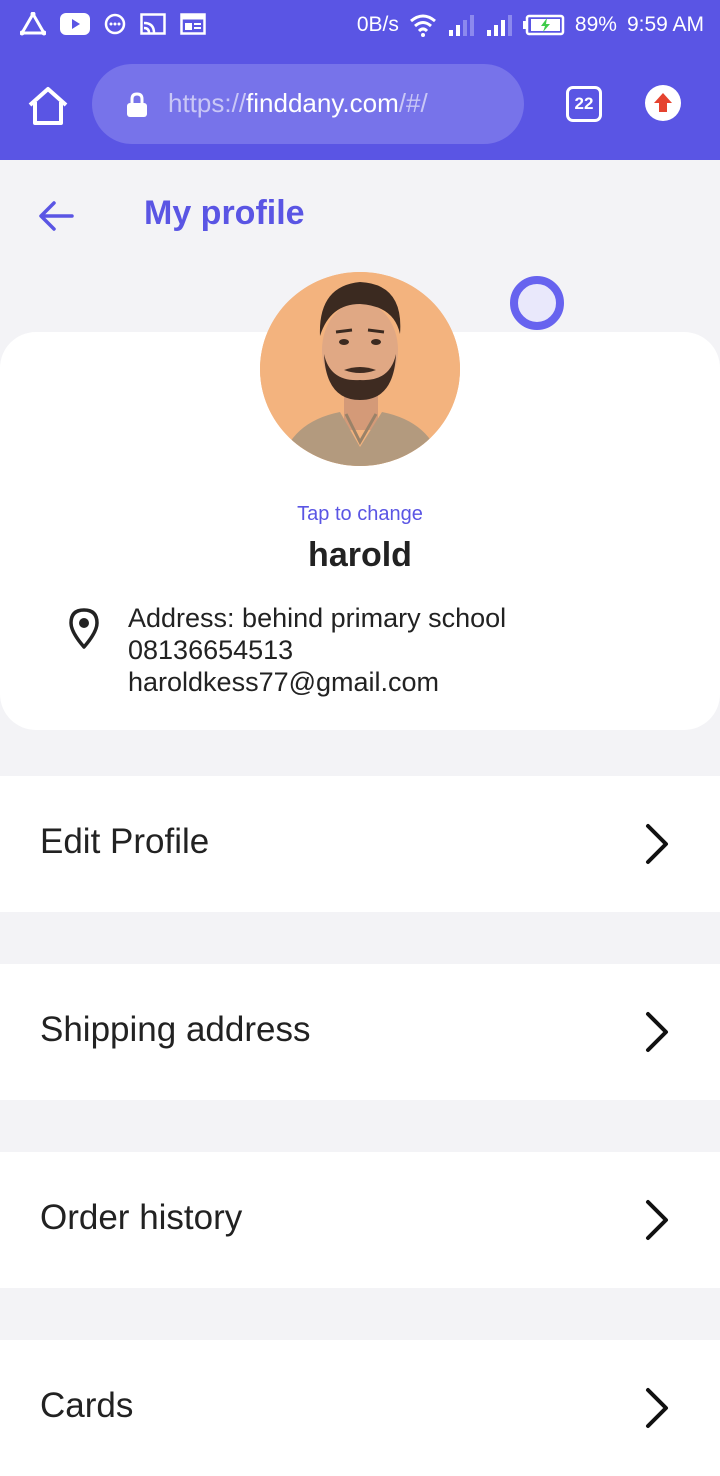 The height and width of the screenshot is (1476, 720). Describe the element at coordinates (584, 104) in the screenshot. I see `tabs-count-button: 22` at that location.